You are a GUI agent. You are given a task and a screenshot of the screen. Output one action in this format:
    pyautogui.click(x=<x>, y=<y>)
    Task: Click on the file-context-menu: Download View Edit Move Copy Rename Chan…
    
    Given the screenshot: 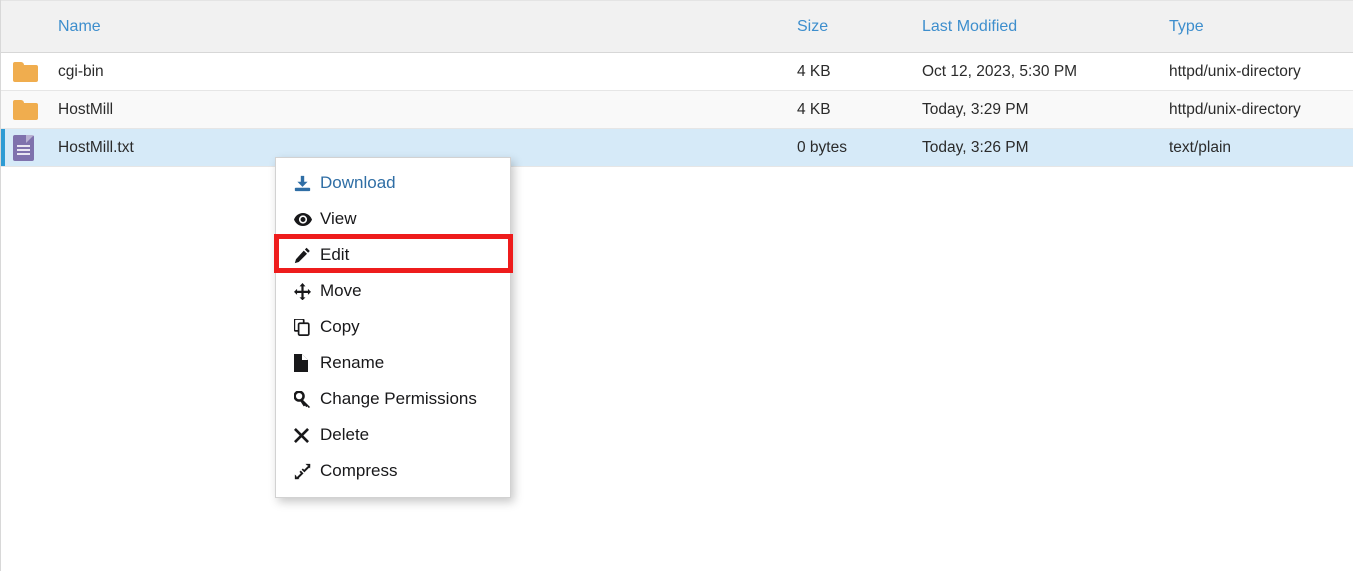 What is the action you would take?
    pyautogui.click(x=393, y=327)
    